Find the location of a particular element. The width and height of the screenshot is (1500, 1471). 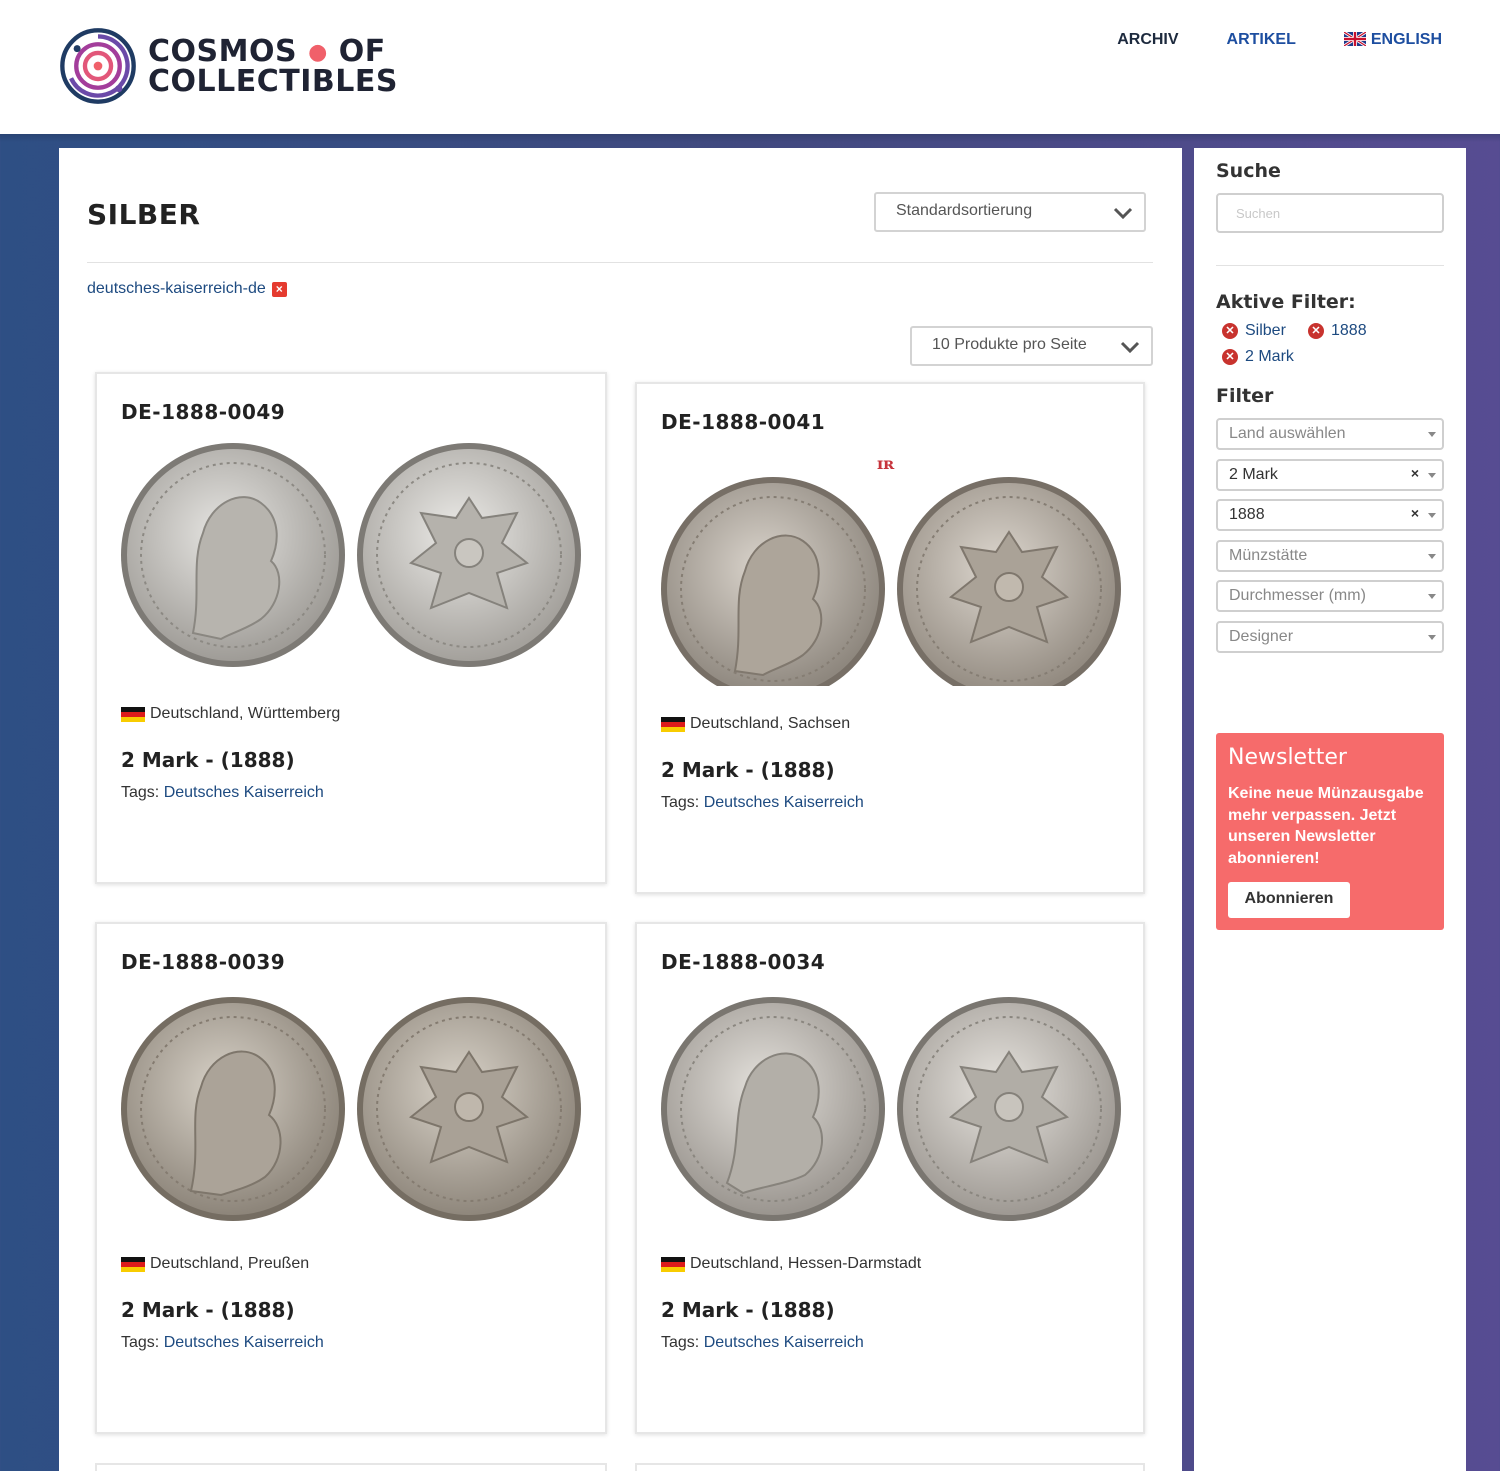

diameter-select: Durchmesser (mm) is located at coordinates (1330, 596).